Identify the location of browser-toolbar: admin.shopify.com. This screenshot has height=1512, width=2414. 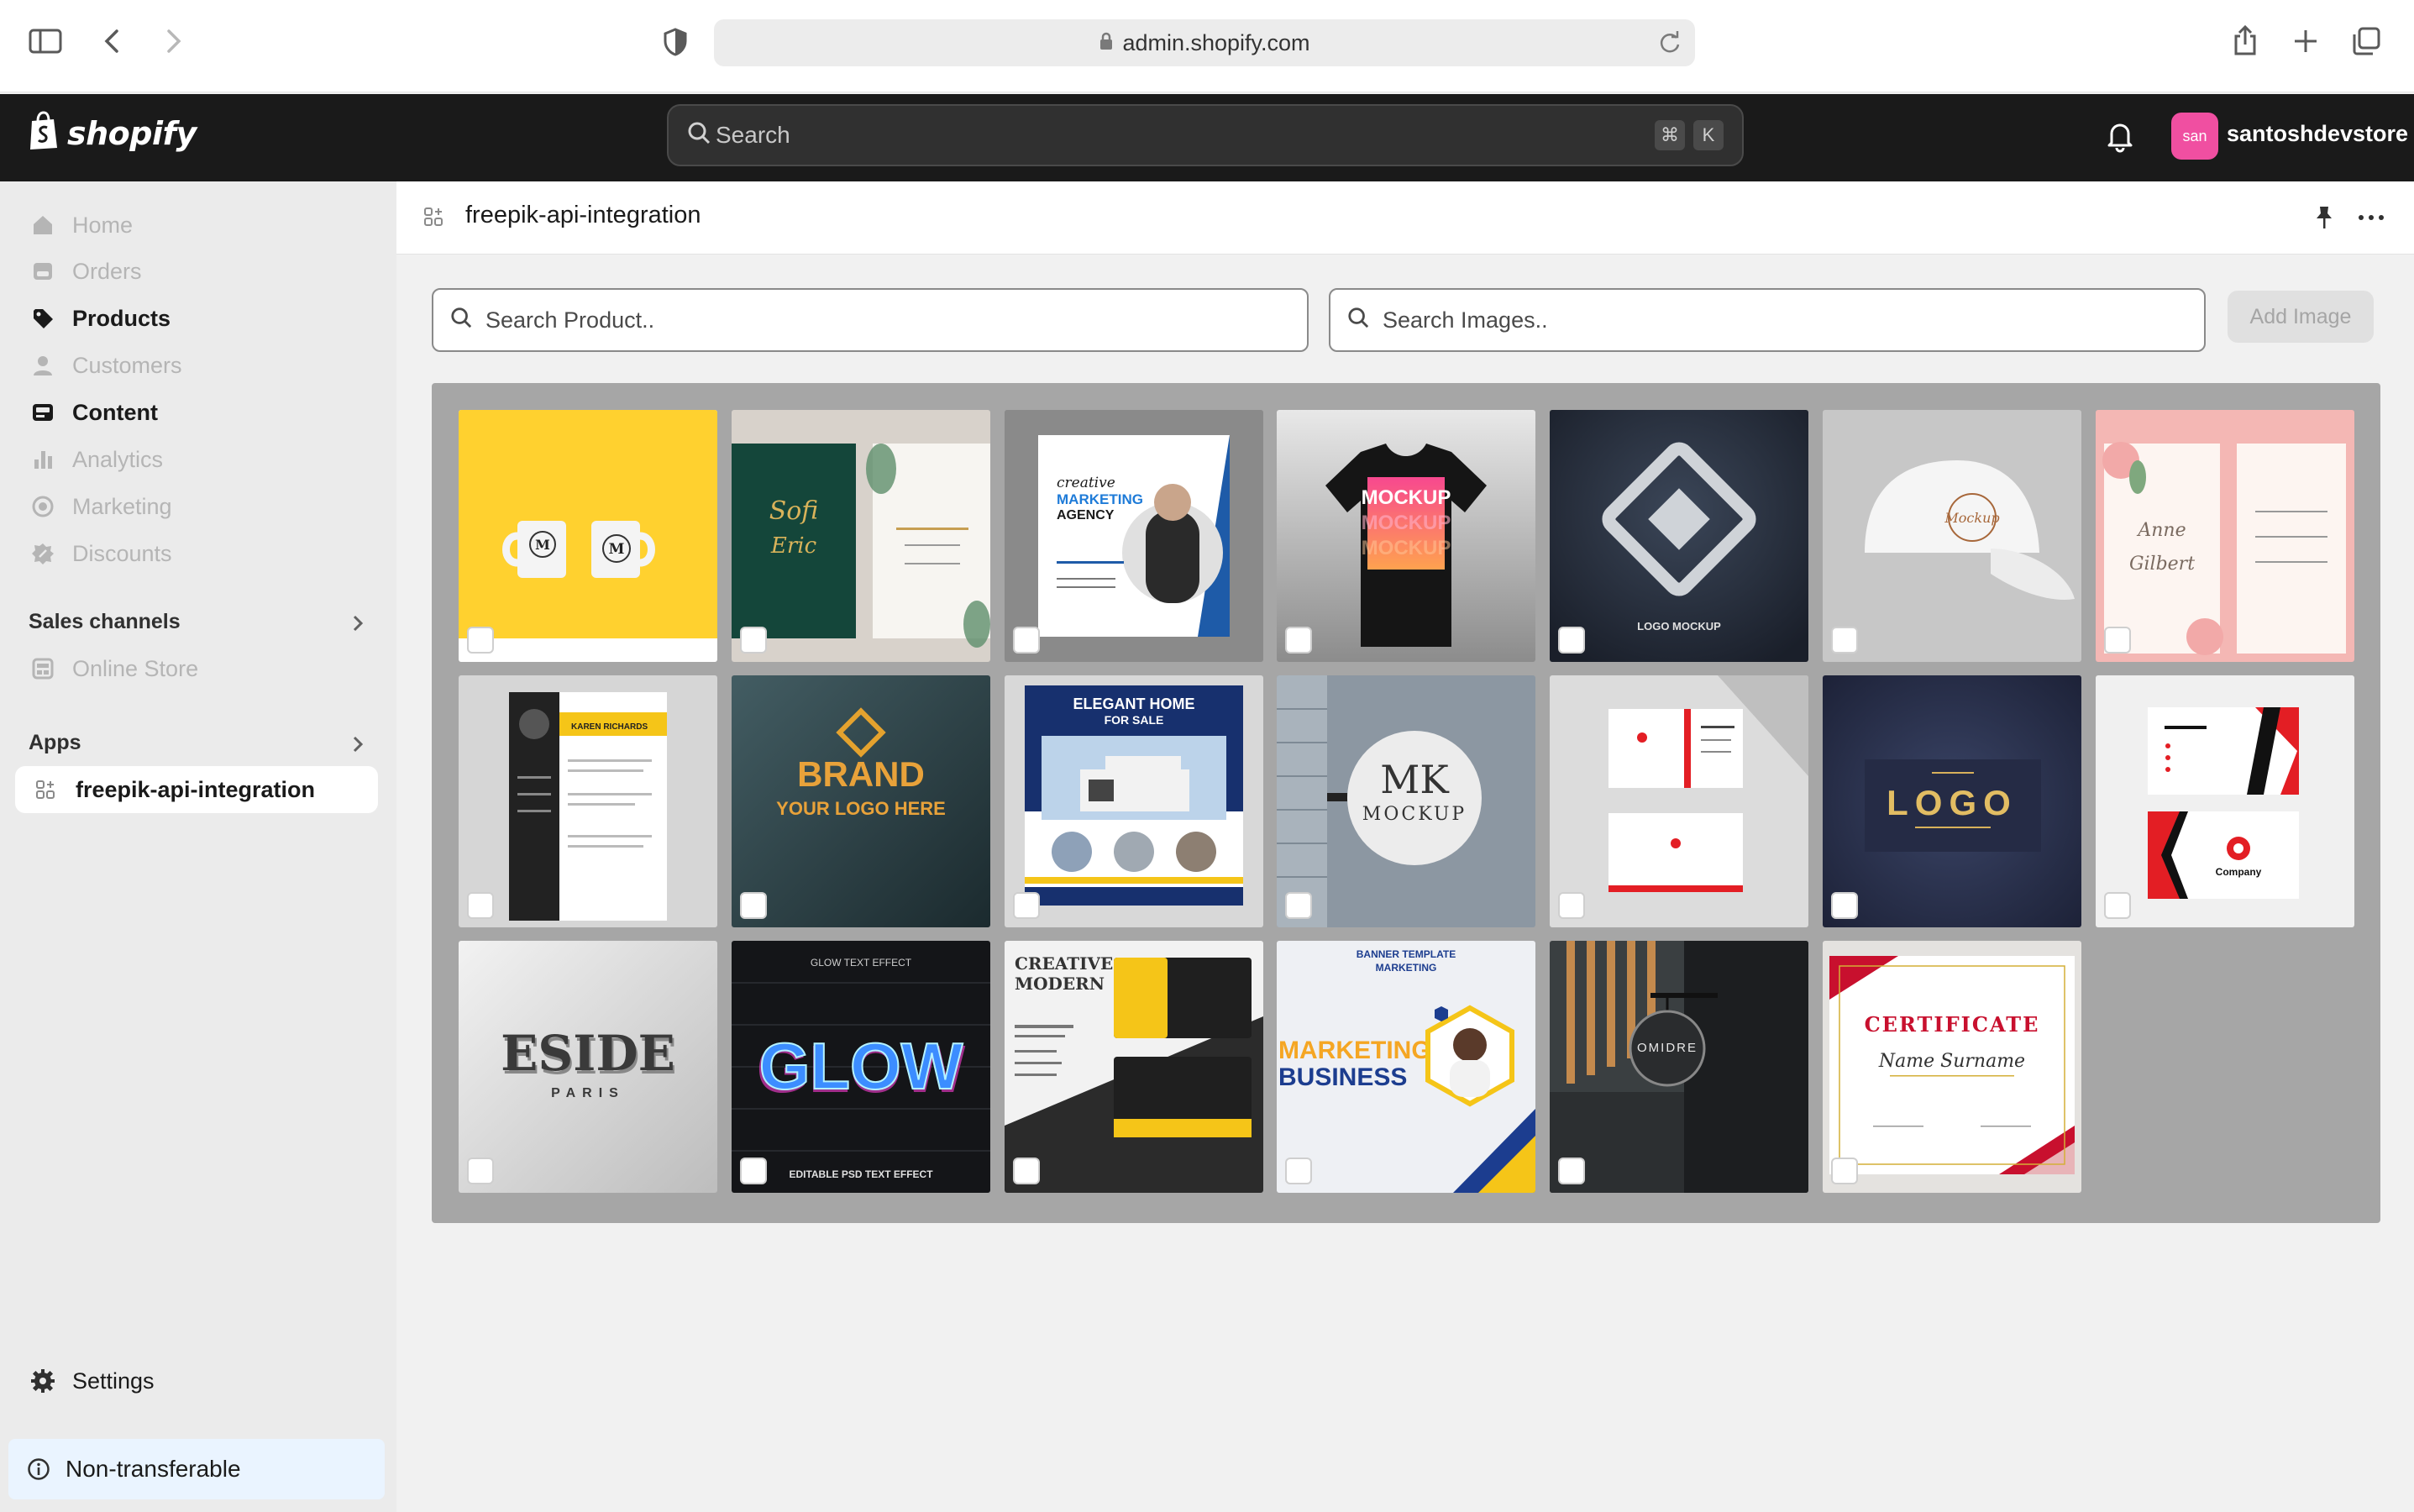
(1207, 46).